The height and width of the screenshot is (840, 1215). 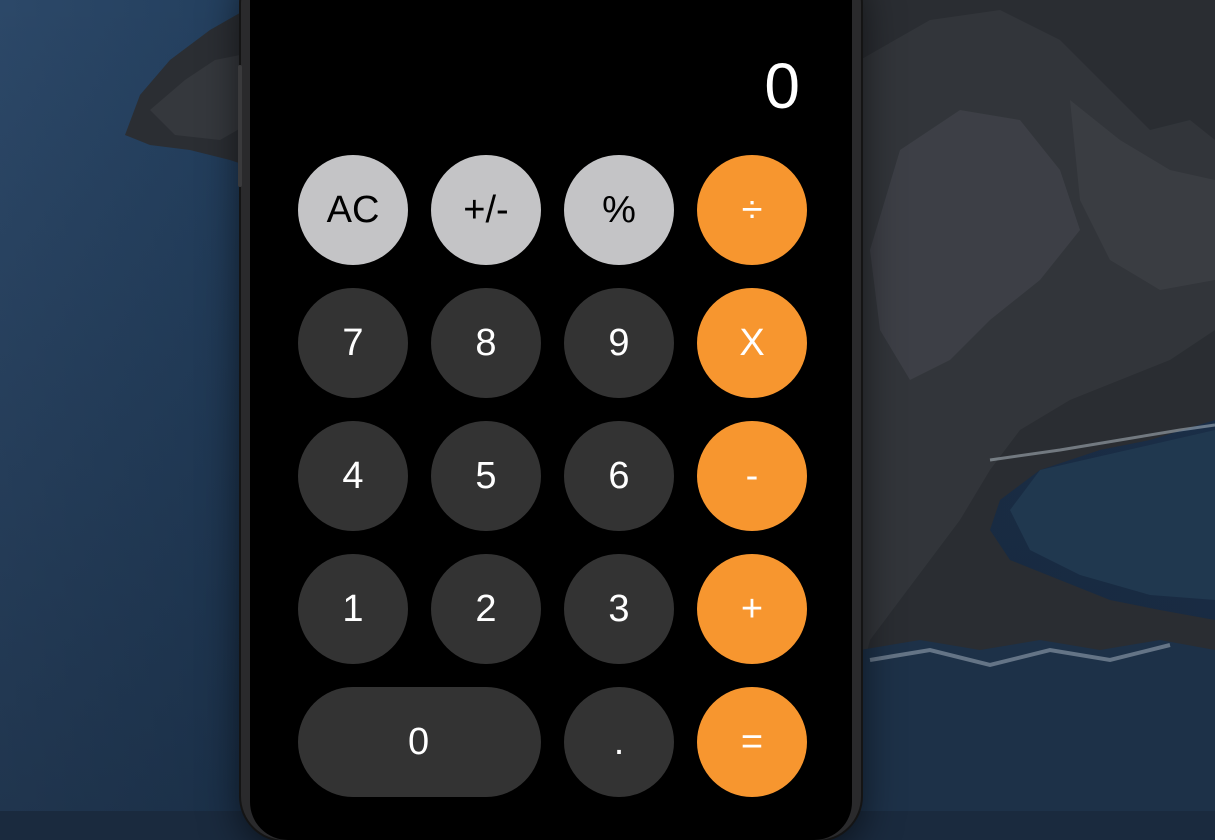 I want to click on decimal-button-label: ., so click(x=619, y=741).